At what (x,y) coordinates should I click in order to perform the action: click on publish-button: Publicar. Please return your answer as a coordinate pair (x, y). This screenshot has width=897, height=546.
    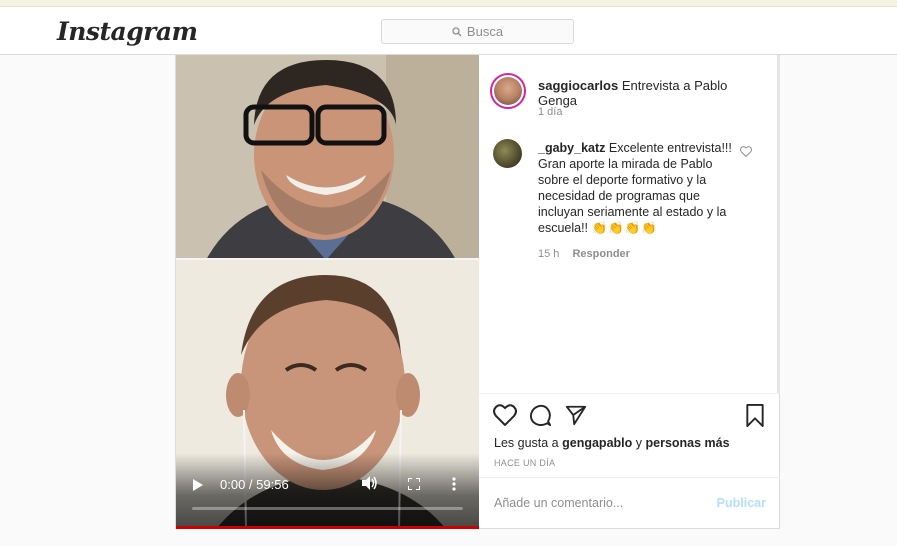
    Looking at the image, I should click on (741, 503).